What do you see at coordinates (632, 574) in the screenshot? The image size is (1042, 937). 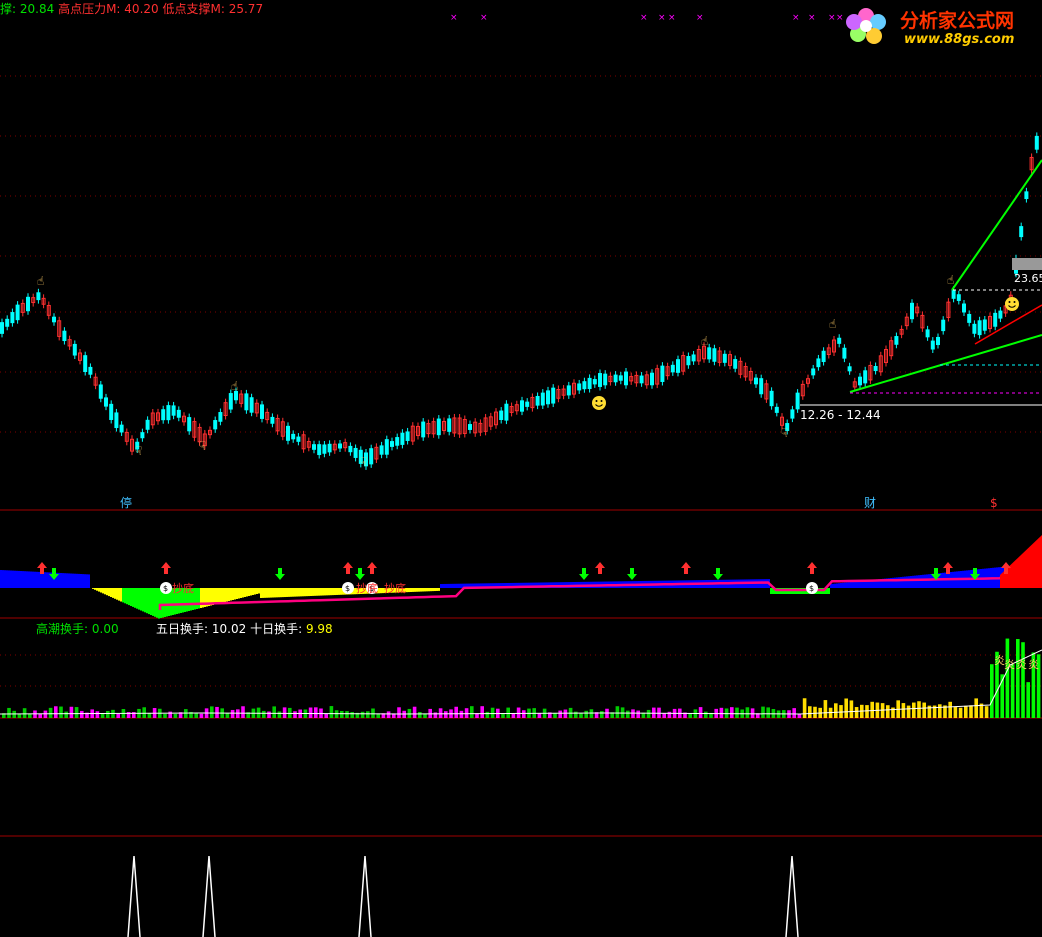 I see `down-arrow-icon` at bounding box center [632, 574].